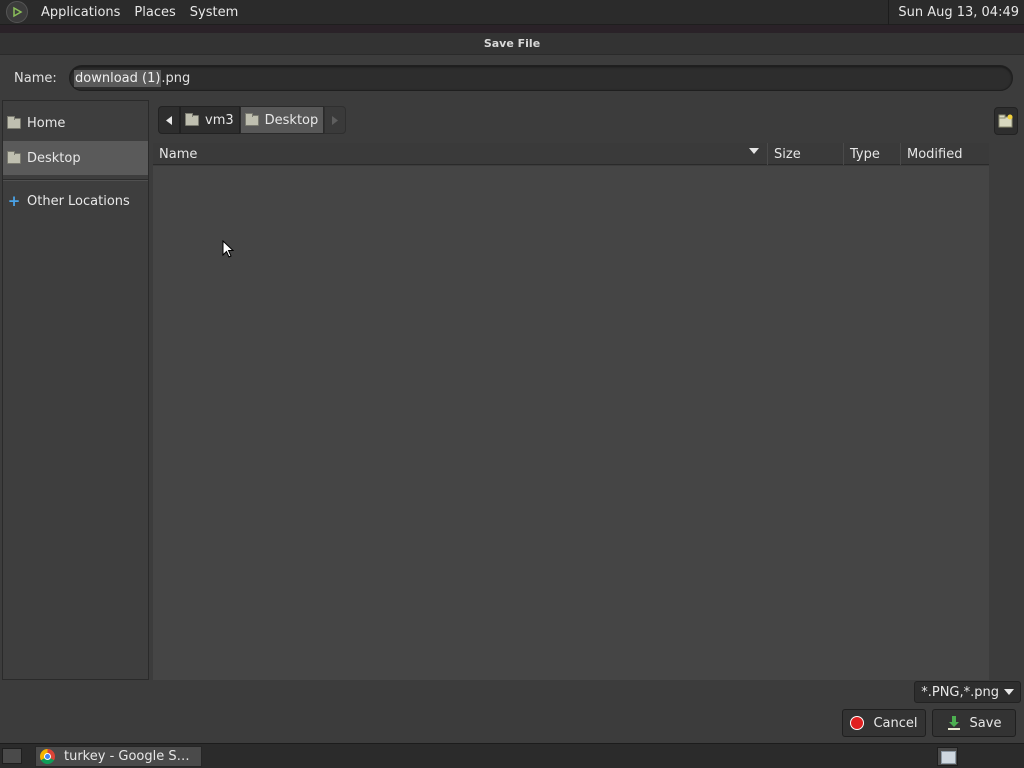 The image size is (1024, 768). I want to click on path-forward-button, so click(335, 120).